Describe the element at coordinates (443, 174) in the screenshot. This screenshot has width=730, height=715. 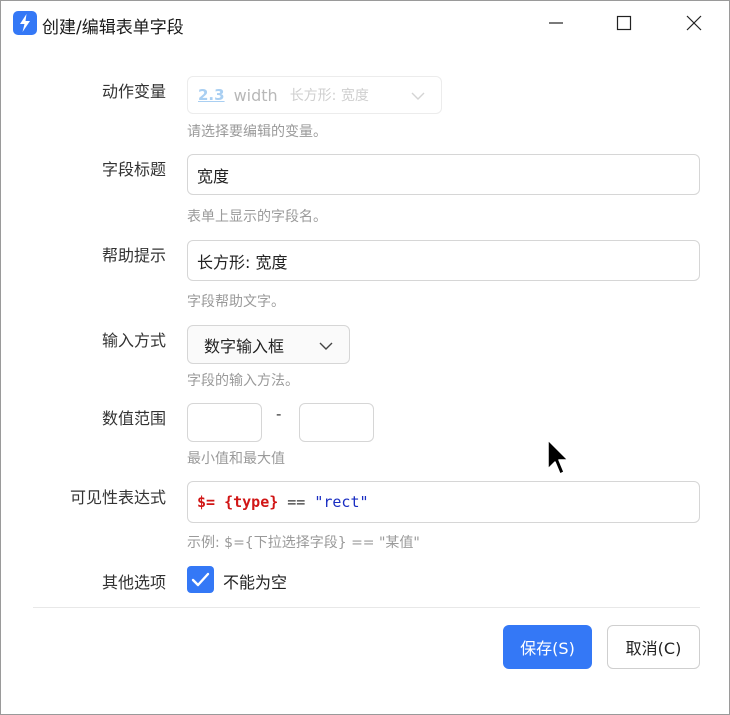
I see `field-title-input: 宽度` at that location.